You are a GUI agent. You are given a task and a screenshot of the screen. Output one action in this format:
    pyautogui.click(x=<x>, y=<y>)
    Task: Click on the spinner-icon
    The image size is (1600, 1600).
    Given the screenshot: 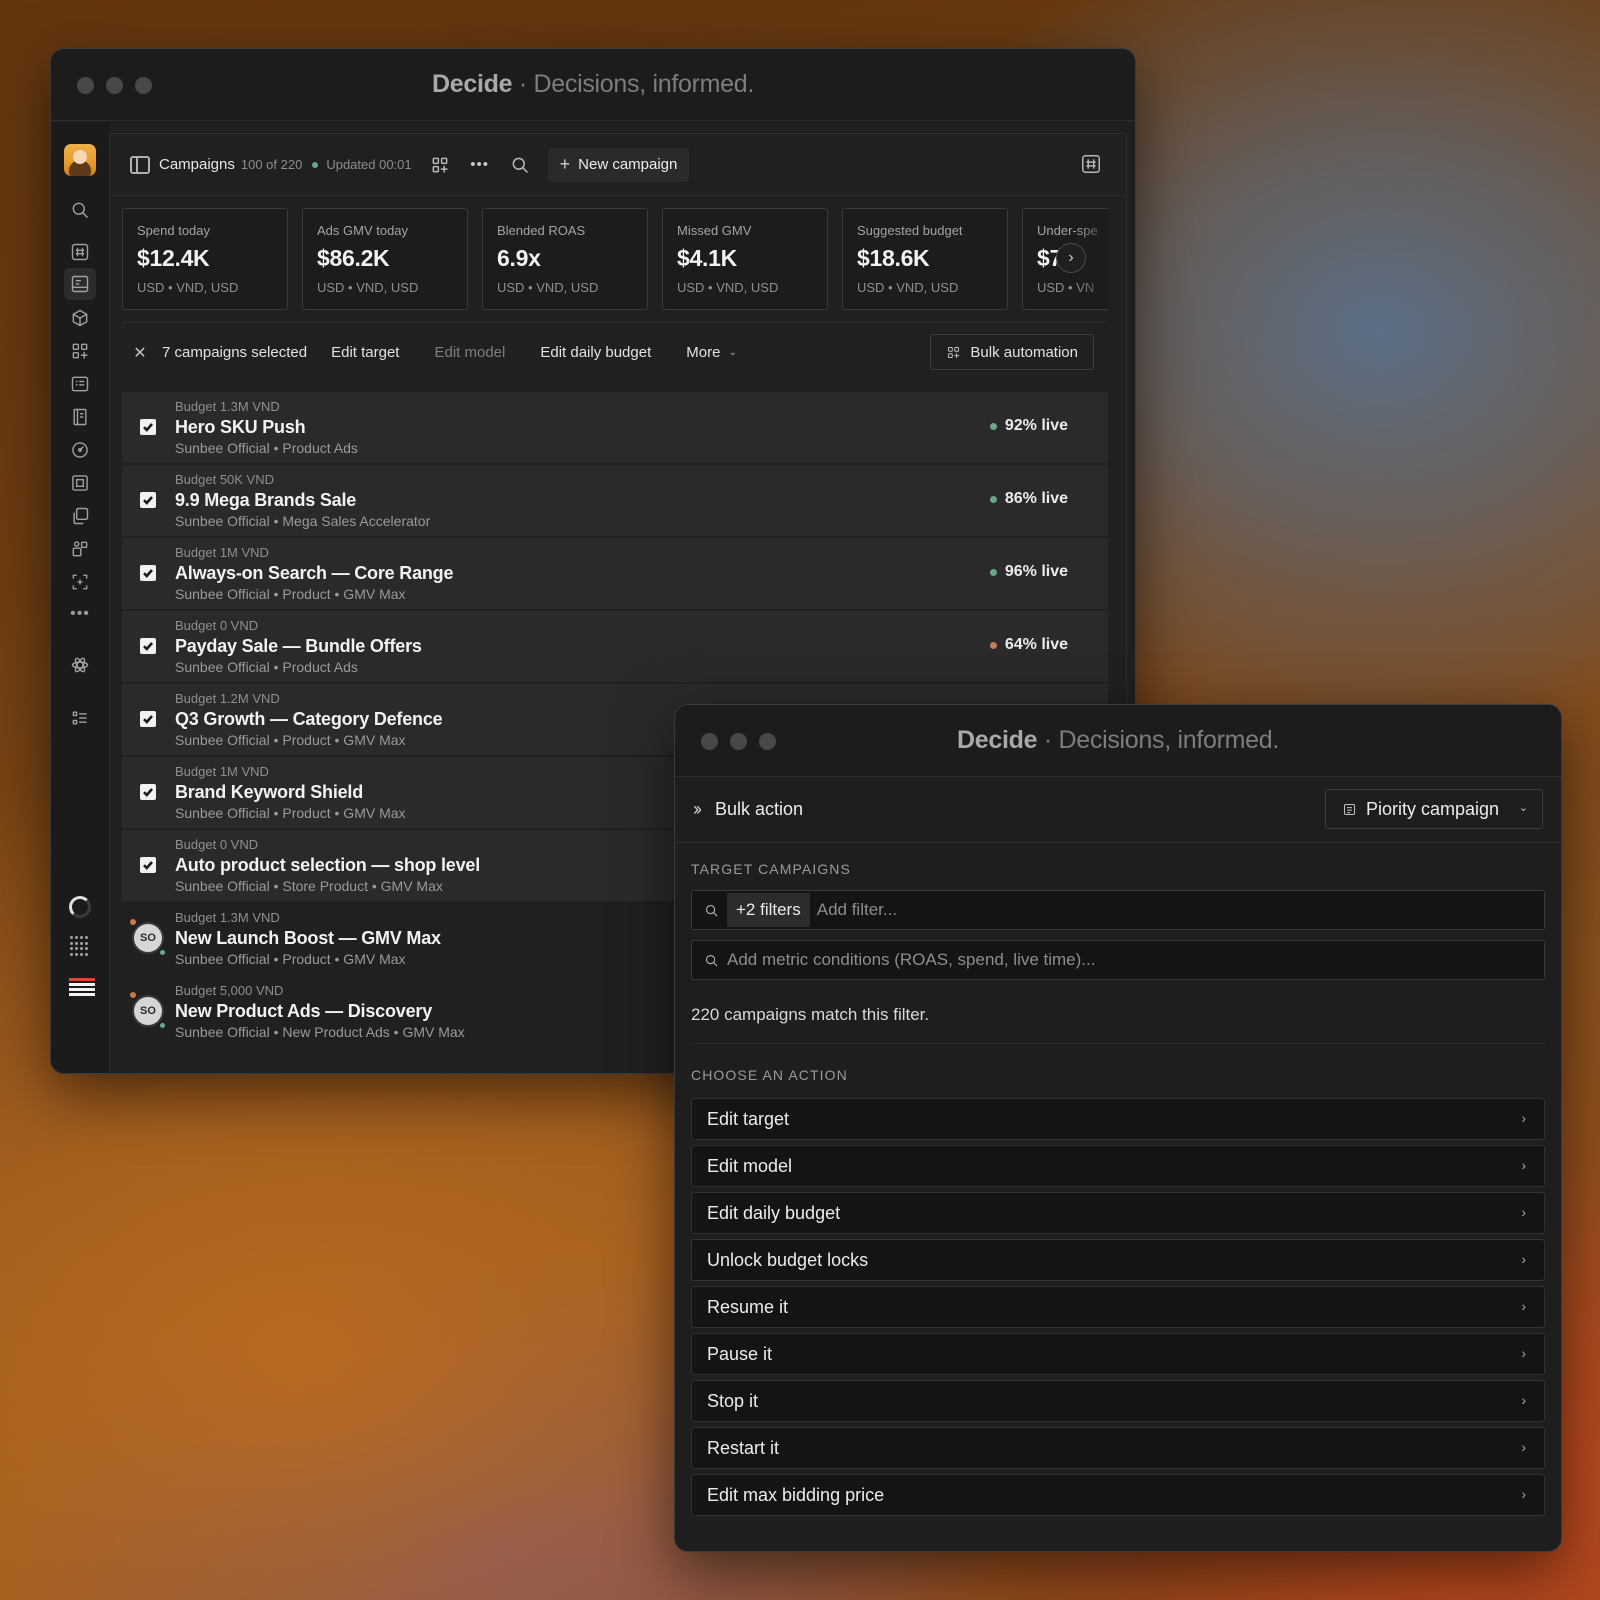 What is the action you would take?
    pyautogui.click(x=80, y=907)
    